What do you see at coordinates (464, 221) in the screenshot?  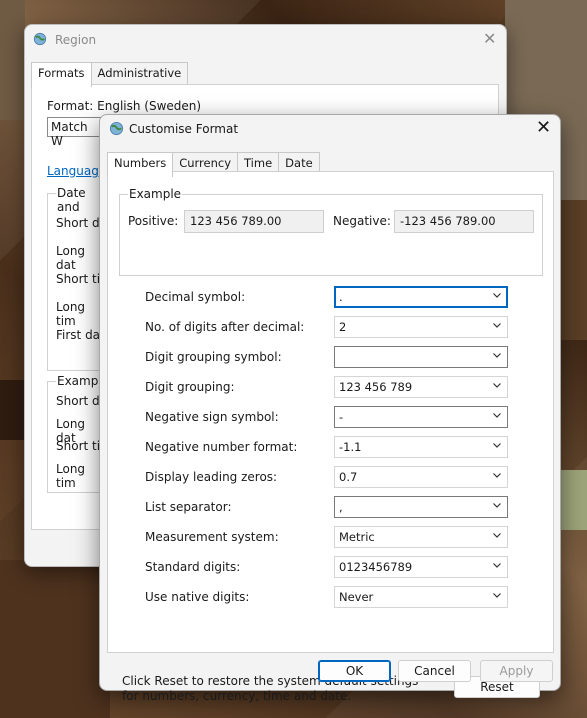 I see `negative-example-value: -123 456 789.00` at bounding box center [464, 221].